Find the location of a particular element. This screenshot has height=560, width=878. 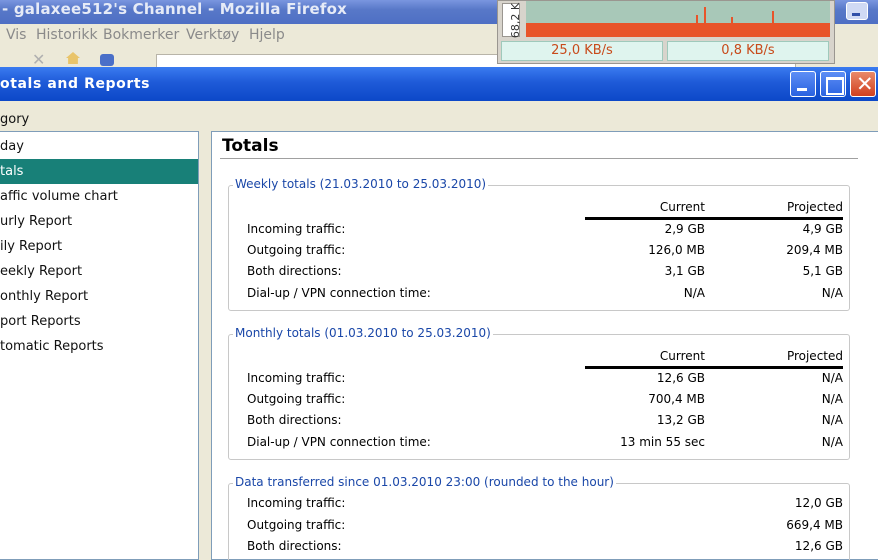

category-label: gory is located at coordinates (15, 119).